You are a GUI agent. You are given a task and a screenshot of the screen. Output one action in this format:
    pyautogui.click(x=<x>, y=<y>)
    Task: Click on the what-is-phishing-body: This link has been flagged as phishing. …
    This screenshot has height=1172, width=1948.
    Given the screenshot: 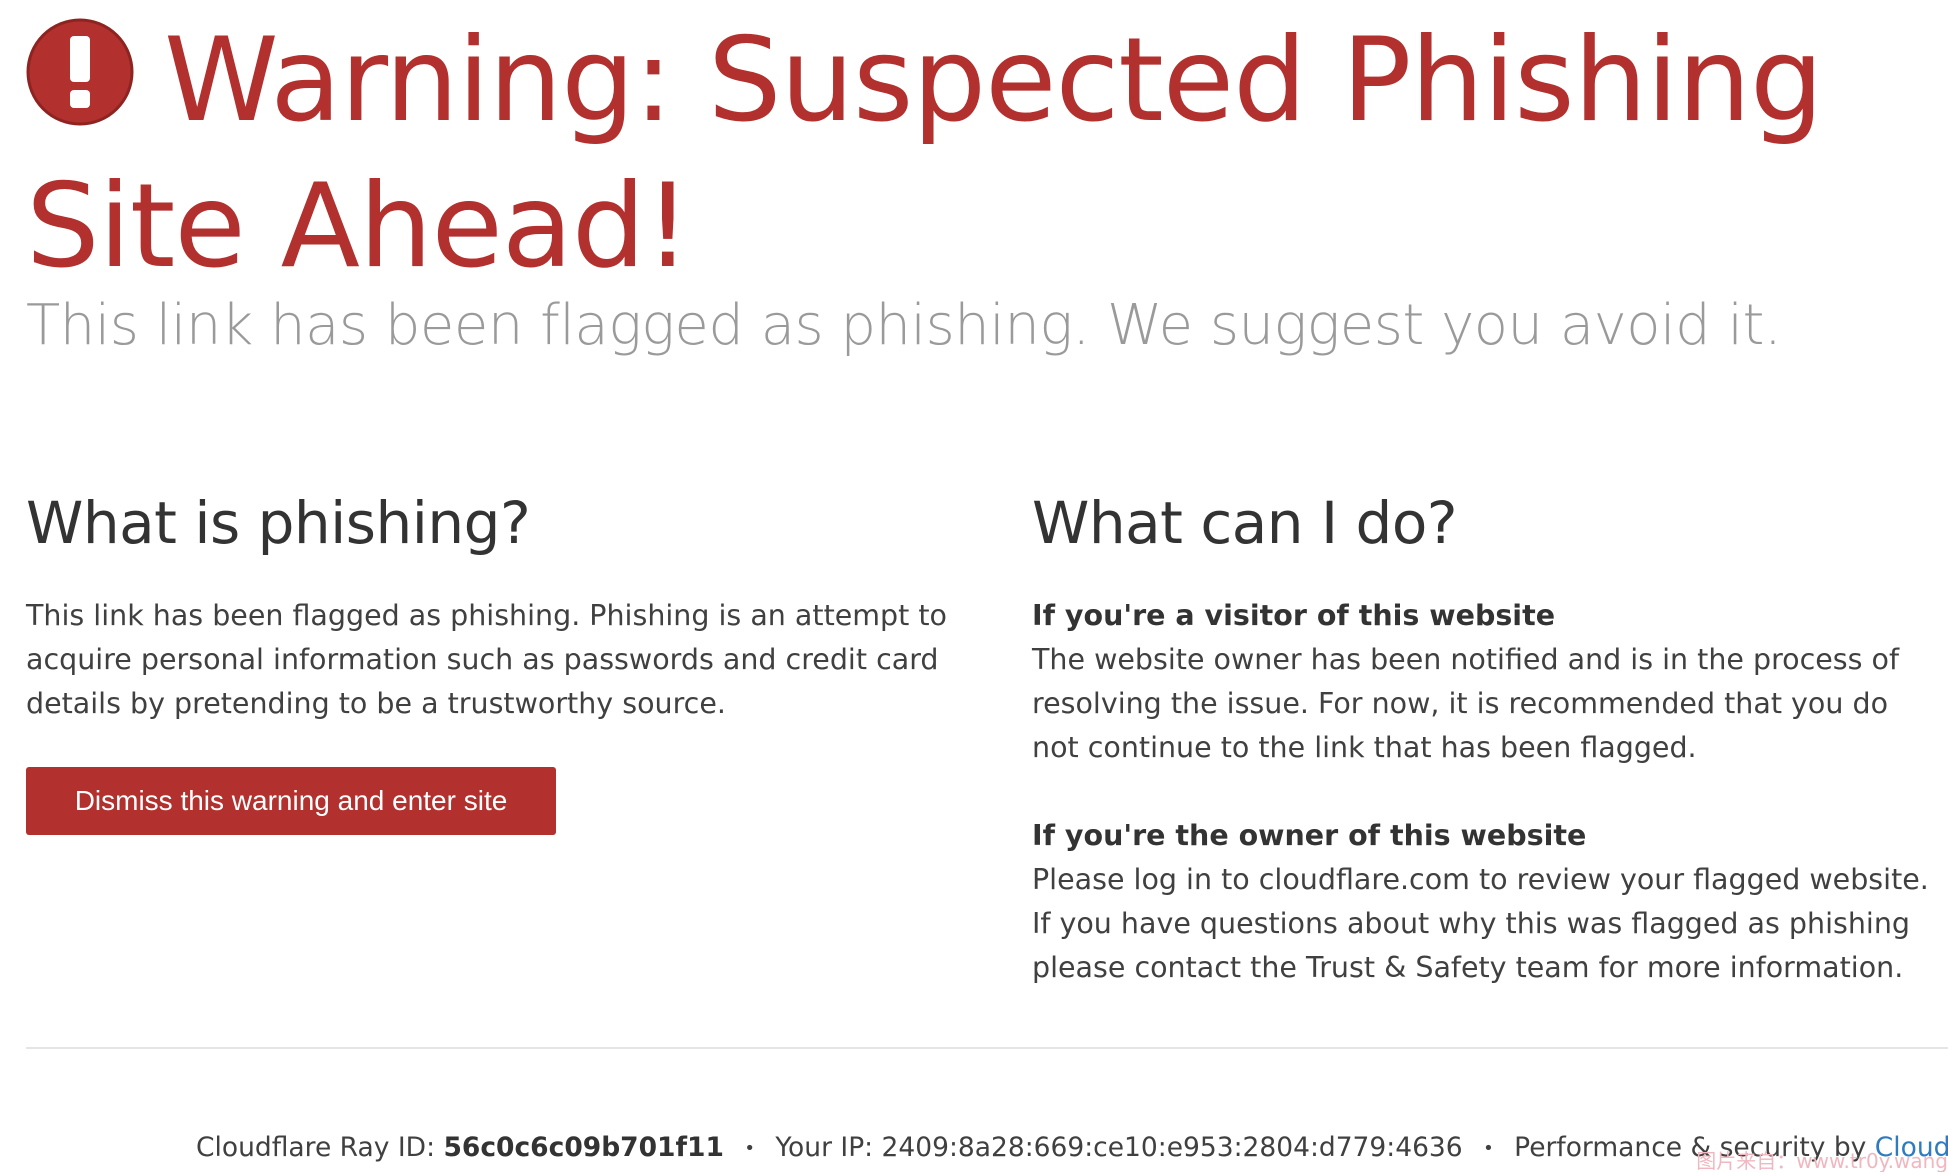 What is the action you would take?
    pyautogui.click(x=486, y=659)
    